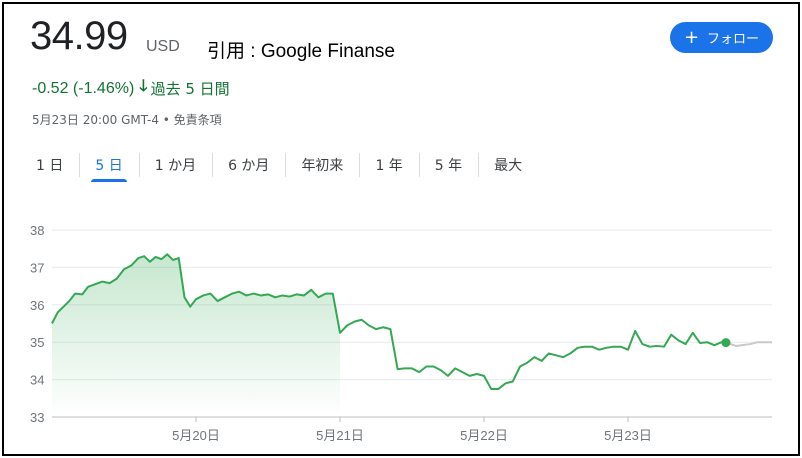 The width and height of the screenshot is (802, 458). What do you see at coordinates (484, 435) in the screenshot?
I see `x-tick-label: 5月22日` at bounding box center [484, 435].